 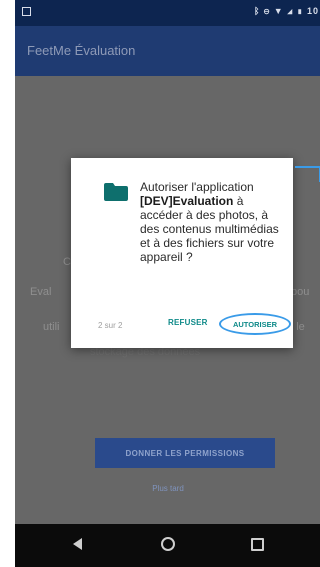 I want to click on app-name: [DEV]Evaluation, so click(x=187, y=201).